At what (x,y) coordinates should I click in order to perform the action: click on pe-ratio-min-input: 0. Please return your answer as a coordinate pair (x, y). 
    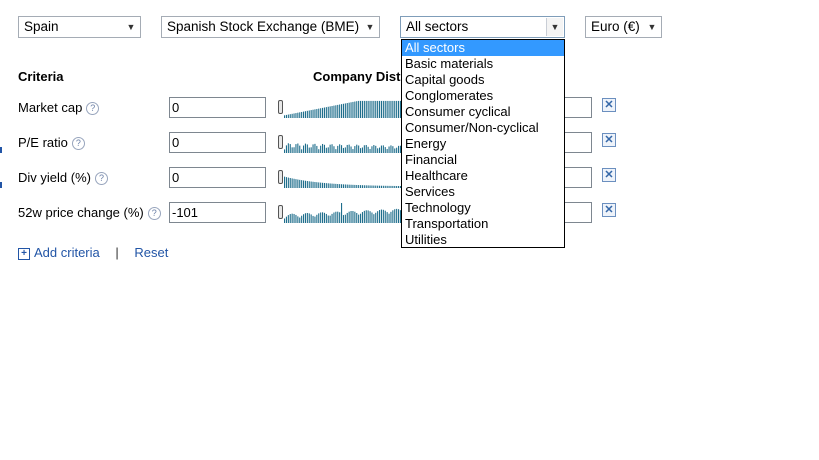
    Looking at the image, I should click on (217, 142).